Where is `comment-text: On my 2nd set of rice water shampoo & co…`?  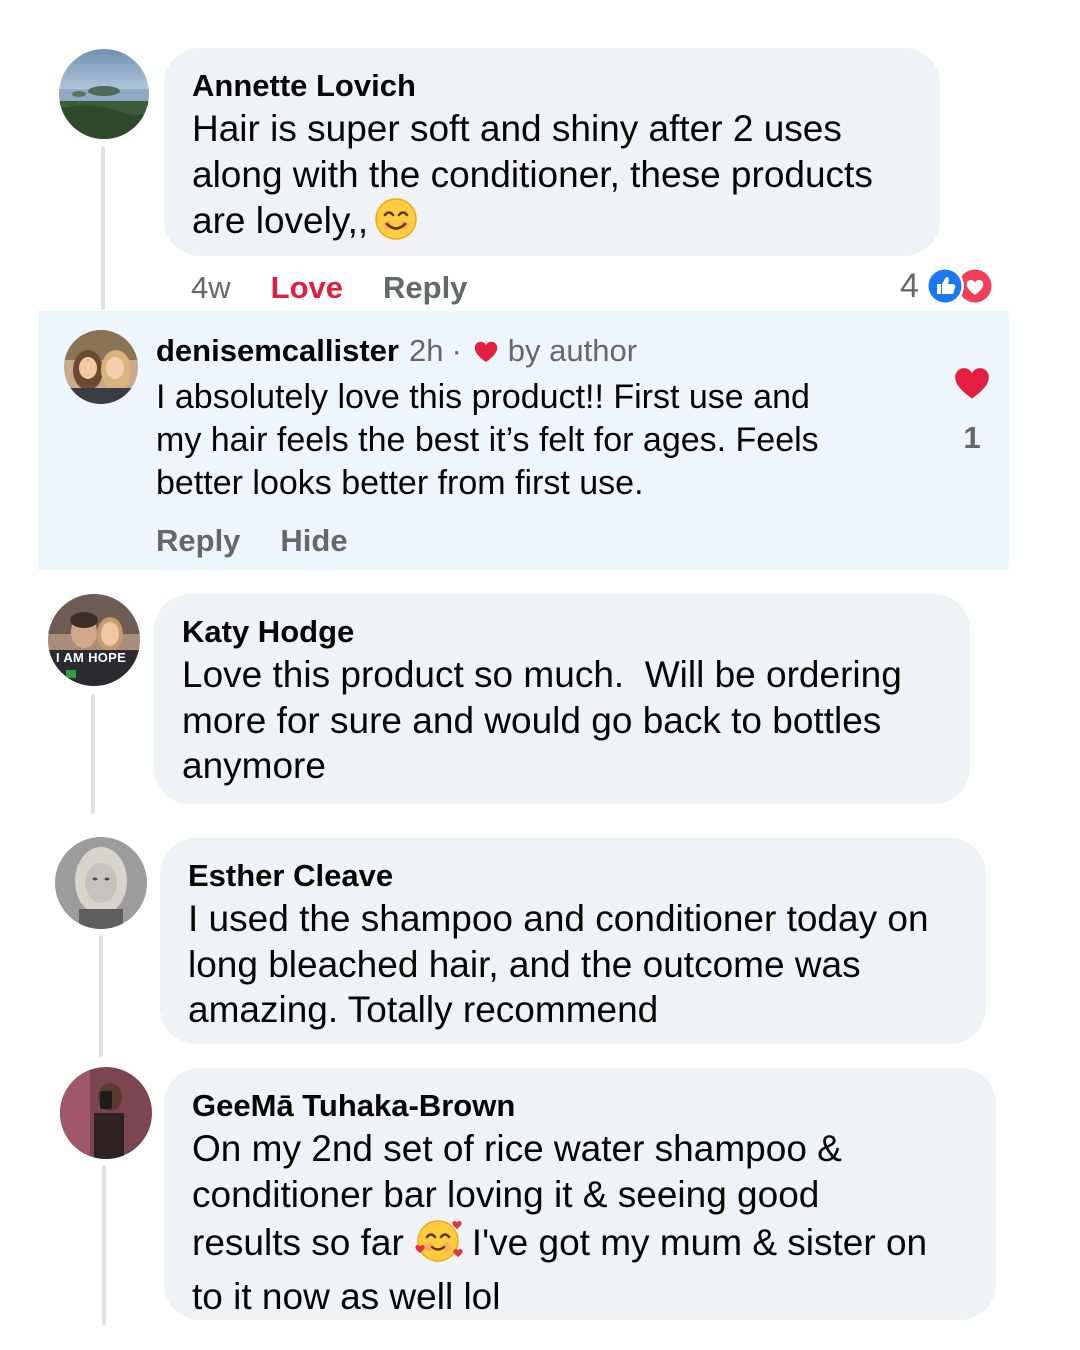 comment-text: On my 2nd set of rice water shampoo & co… is located at coordinates (560, 1222).